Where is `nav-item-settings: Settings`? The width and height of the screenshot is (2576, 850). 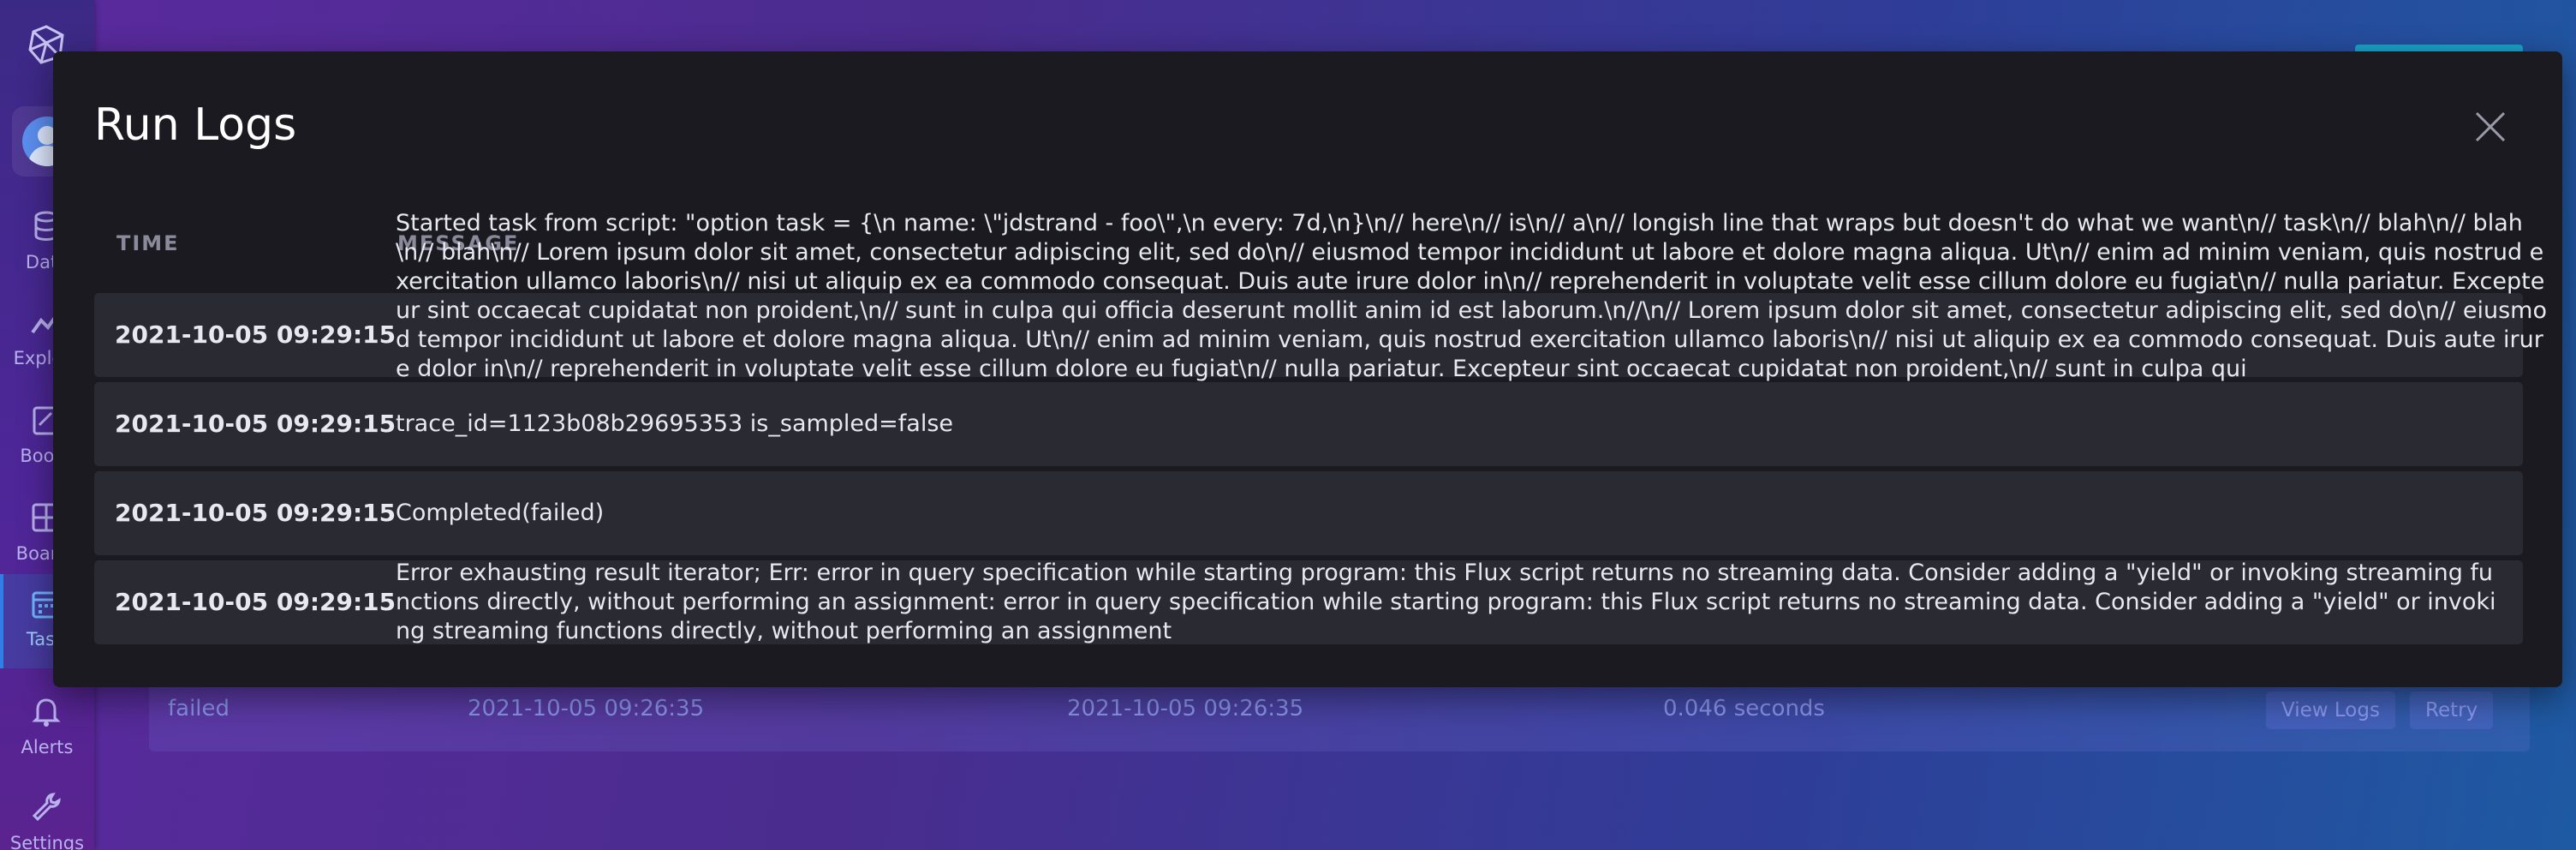 nav-item-settings: Settings is located at coordinates (47, 814).